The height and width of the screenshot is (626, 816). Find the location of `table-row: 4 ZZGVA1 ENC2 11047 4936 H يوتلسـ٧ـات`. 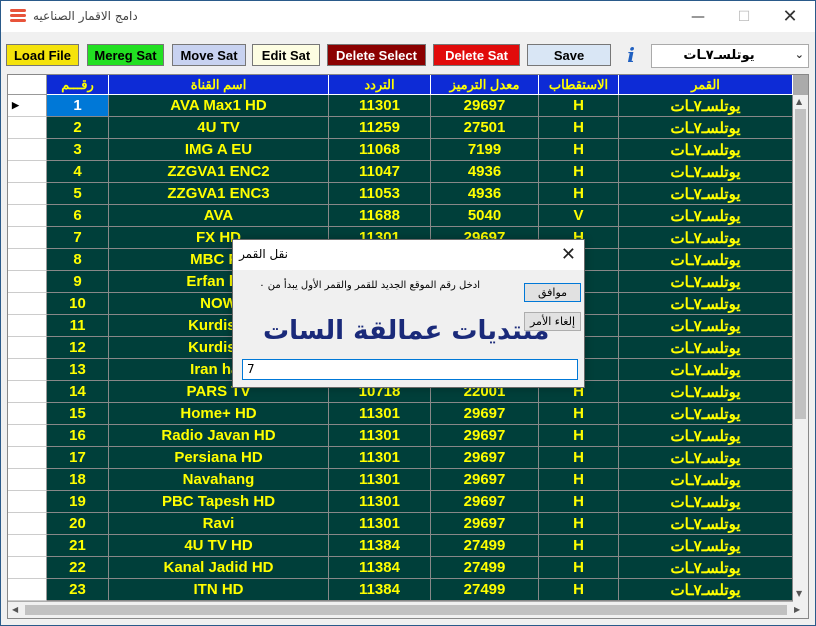

table-row: 4 ZZGVA1 ENC2 11047 4936 H يوتلسـ٧ـات is located at coordinates (400, 172).